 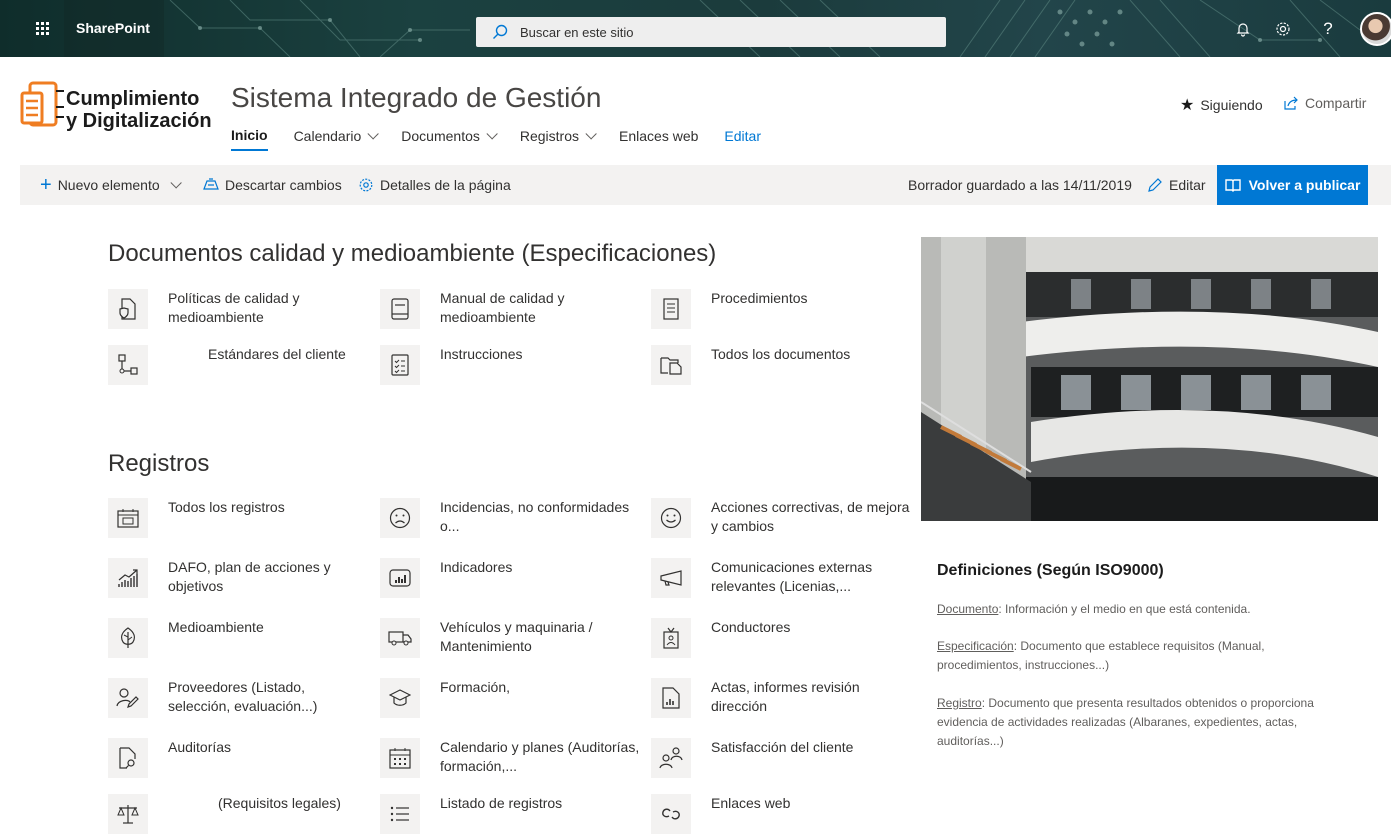 What do you see at coordinates (238, 642) in the screenshot?
I see `link-medioambiente: Medioambiente` at bounding box center [238, 642].